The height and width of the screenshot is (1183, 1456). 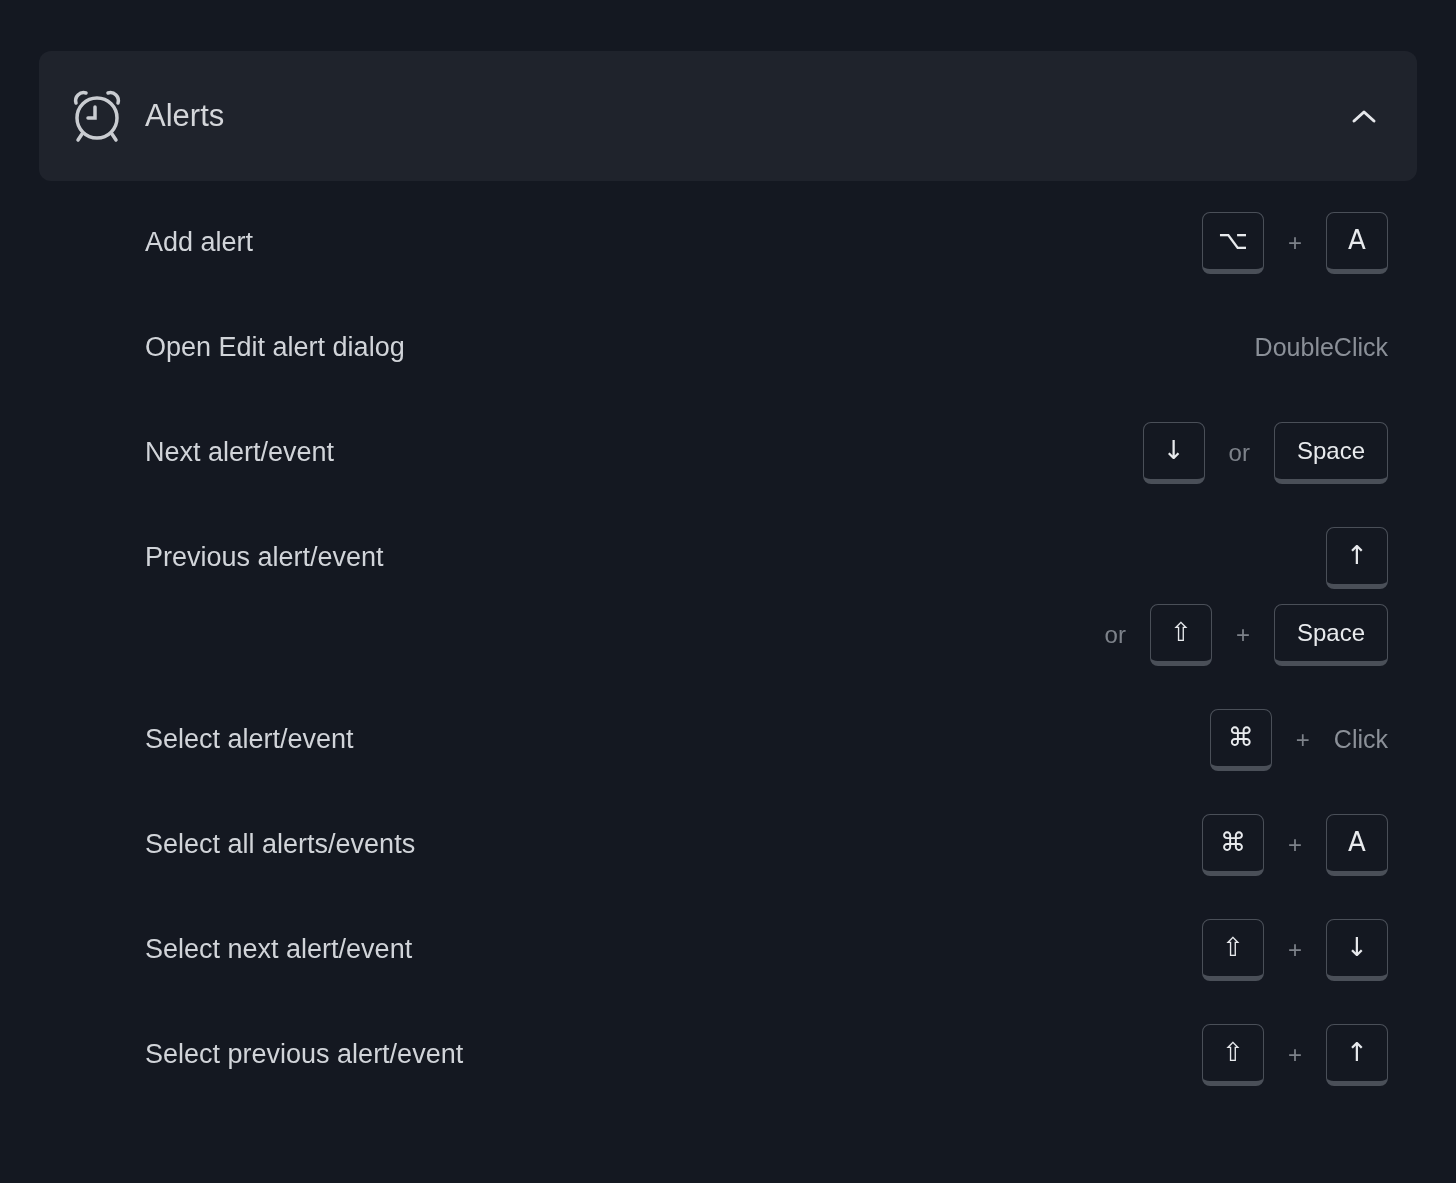 What do you see at coordinates (279, 950) in the screenshot?
I see `shortcut-label: Select next alert/event` at bounding box center [279, 950].